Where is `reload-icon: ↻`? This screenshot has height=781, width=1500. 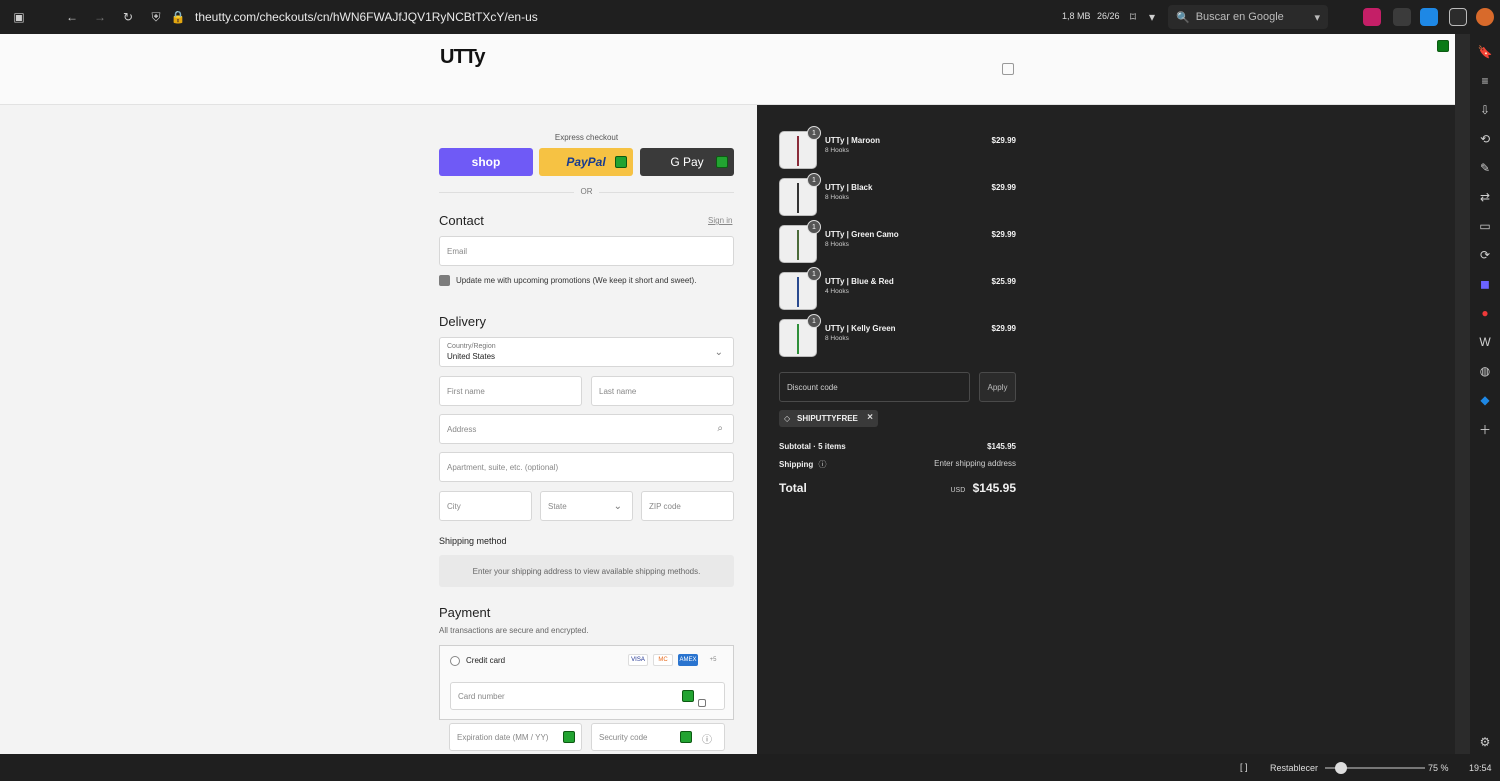
reload-icon: ↻ is located at coordinates (128, 17).